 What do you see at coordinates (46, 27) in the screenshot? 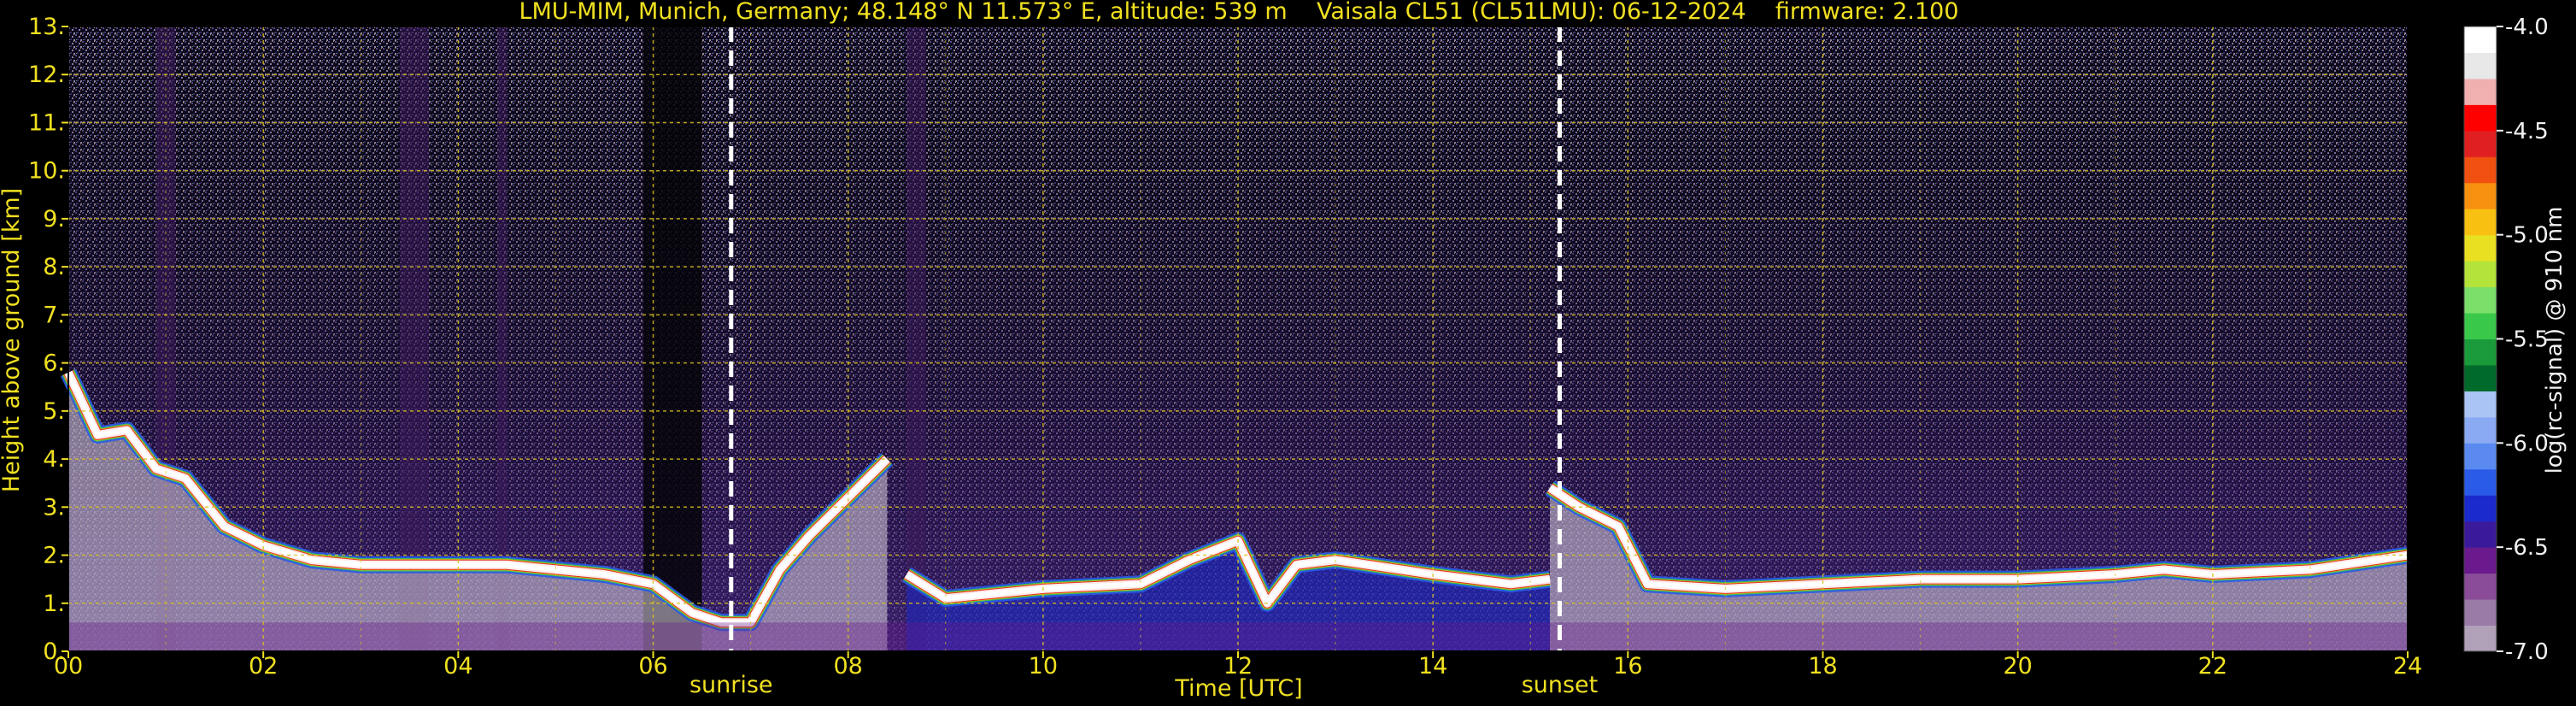
I see `y-tick-label: 13.` at bounding box center [46, 27].